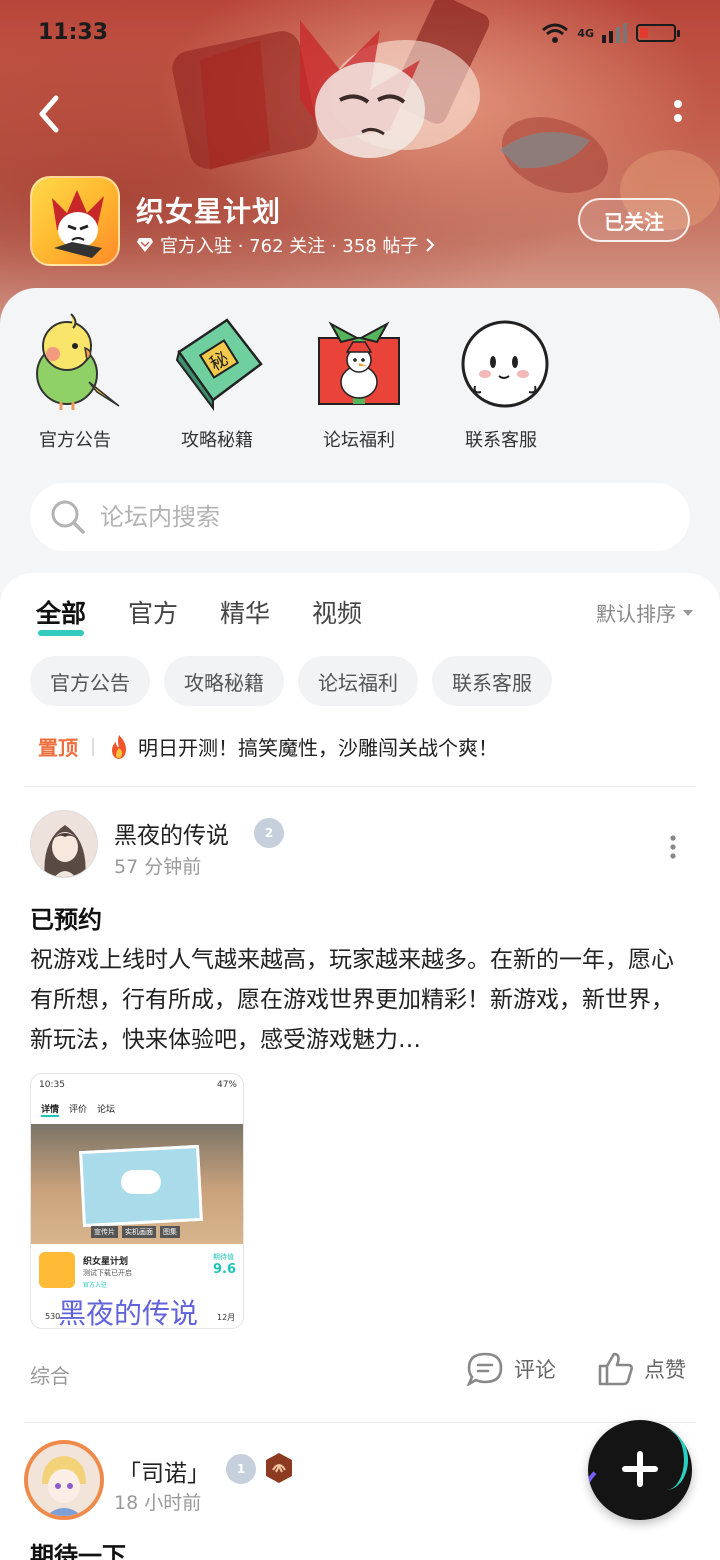 The height and width of the screenshot is (1560, 720). I want to click on search-icon, so click(68, 517).